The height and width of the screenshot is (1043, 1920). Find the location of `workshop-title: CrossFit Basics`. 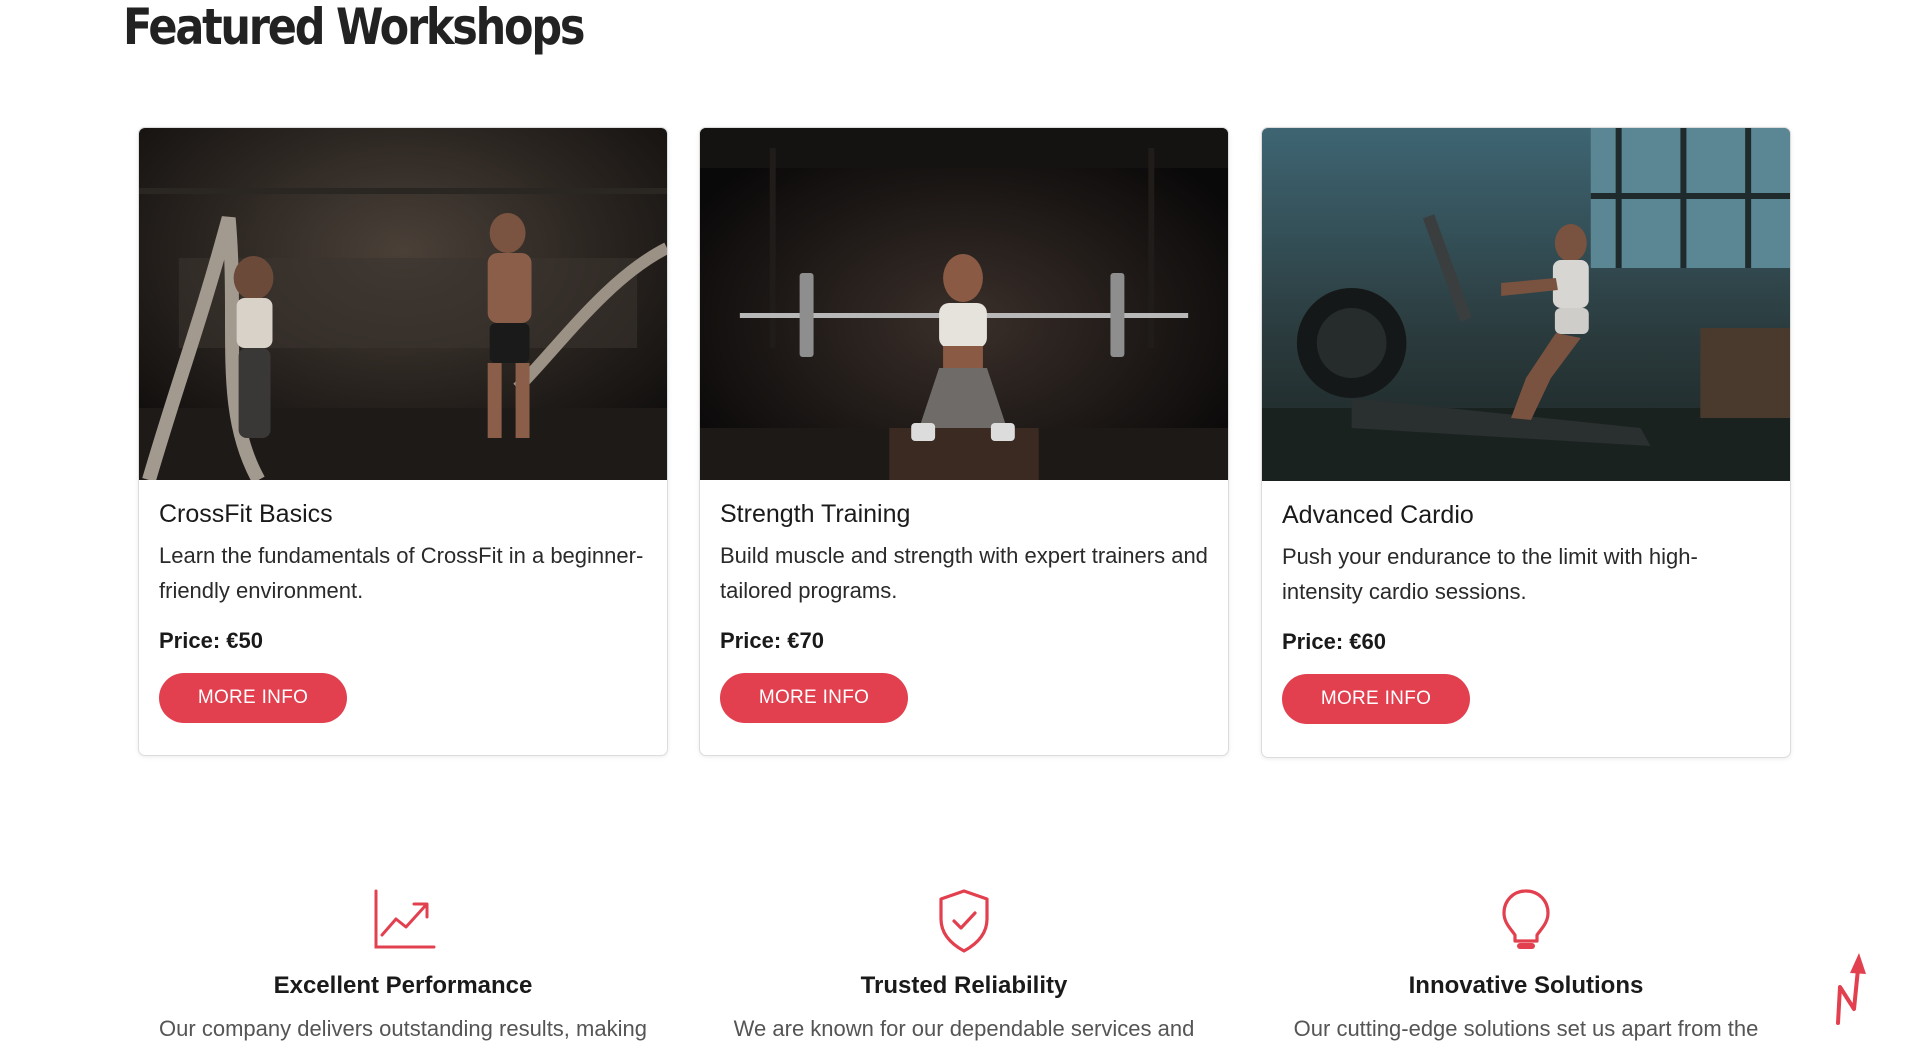

workshop-title: CrossFit Basics is located at coordinates (246, 514).